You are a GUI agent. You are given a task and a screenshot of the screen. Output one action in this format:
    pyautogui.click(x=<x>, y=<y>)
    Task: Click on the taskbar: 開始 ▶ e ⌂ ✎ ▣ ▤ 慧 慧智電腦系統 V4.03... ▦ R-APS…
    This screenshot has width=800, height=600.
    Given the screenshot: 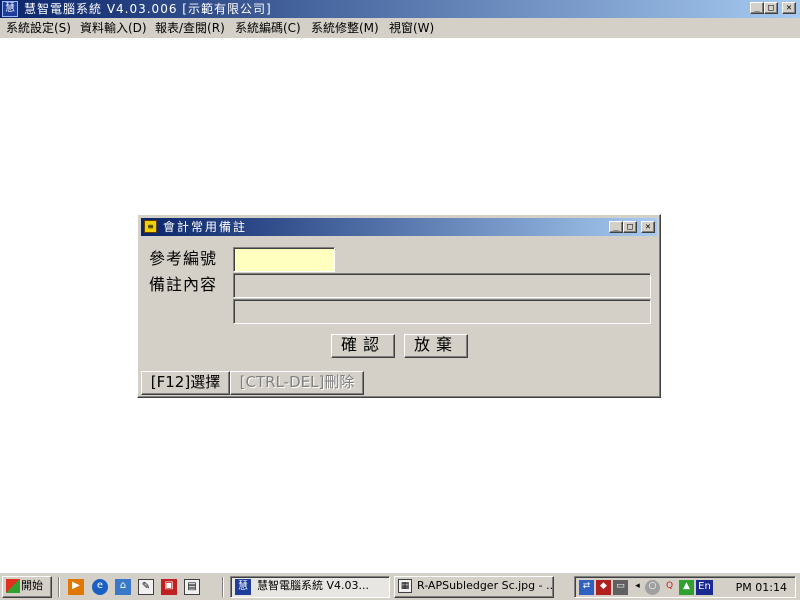 What is the action you would take?
    pyautogui.click(x=400, y=586)
    